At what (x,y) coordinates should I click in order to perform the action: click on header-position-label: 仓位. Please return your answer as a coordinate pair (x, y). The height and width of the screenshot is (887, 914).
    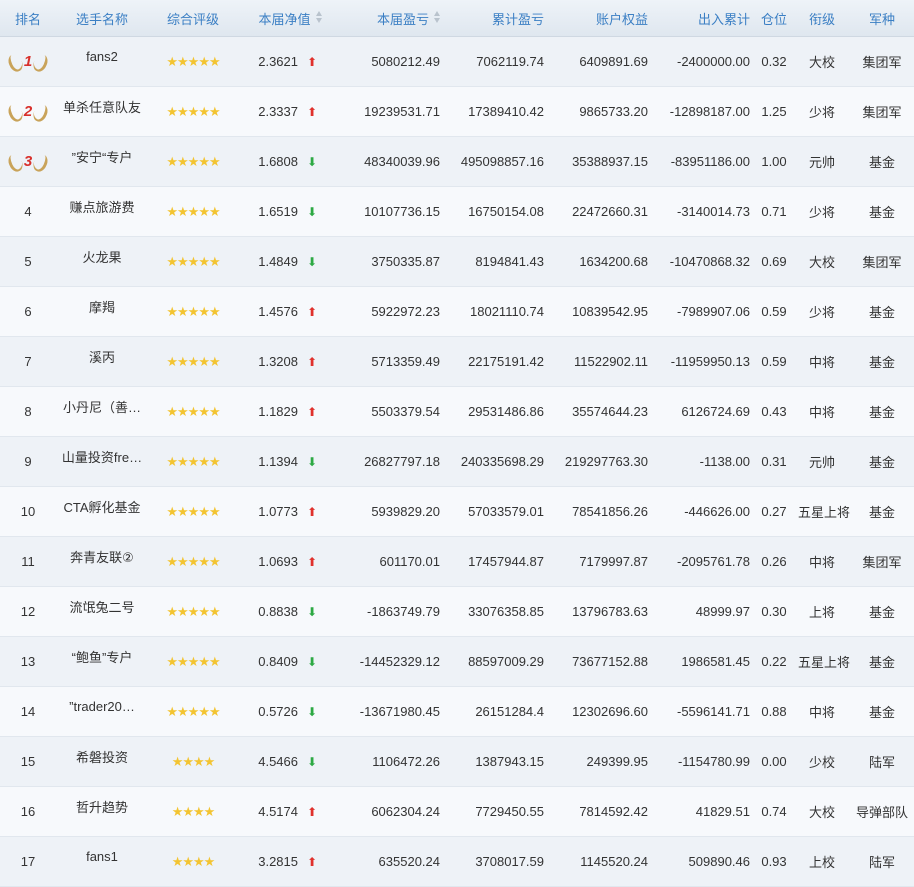
    Looking at the image, I should click on (773, 19).